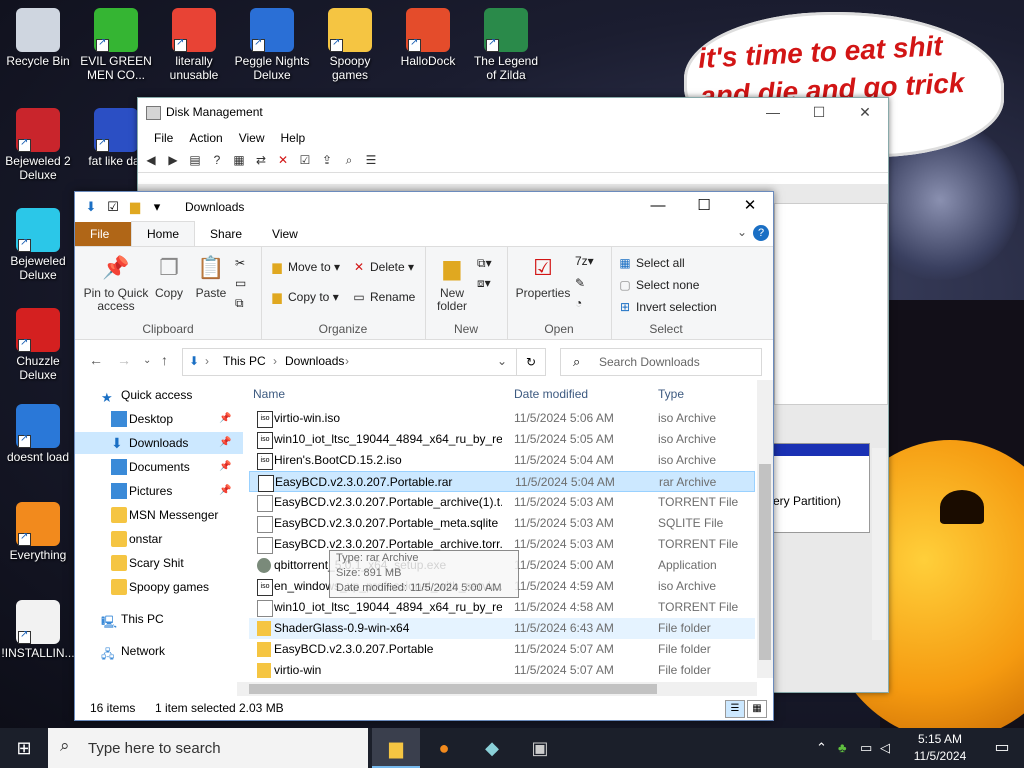  Describe the element at coordinates (239, 303) in the screenshot. I see `paste-shortcut-icon: ⧉` at that location.